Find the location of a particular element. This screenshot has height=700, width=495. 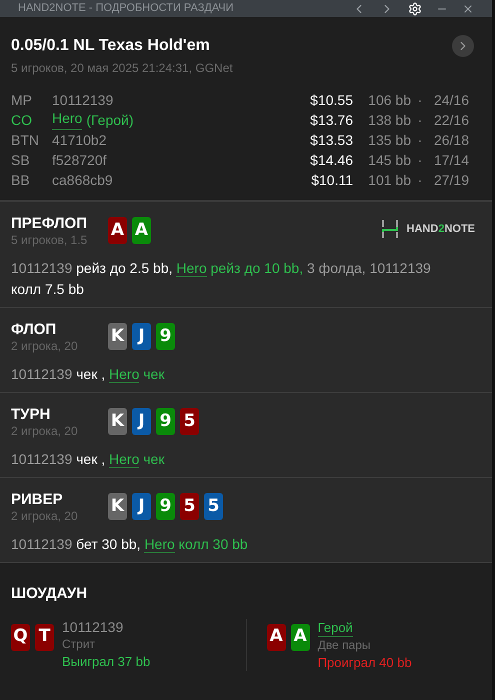

logo-text: 2 is located at coordinates (441, 229).